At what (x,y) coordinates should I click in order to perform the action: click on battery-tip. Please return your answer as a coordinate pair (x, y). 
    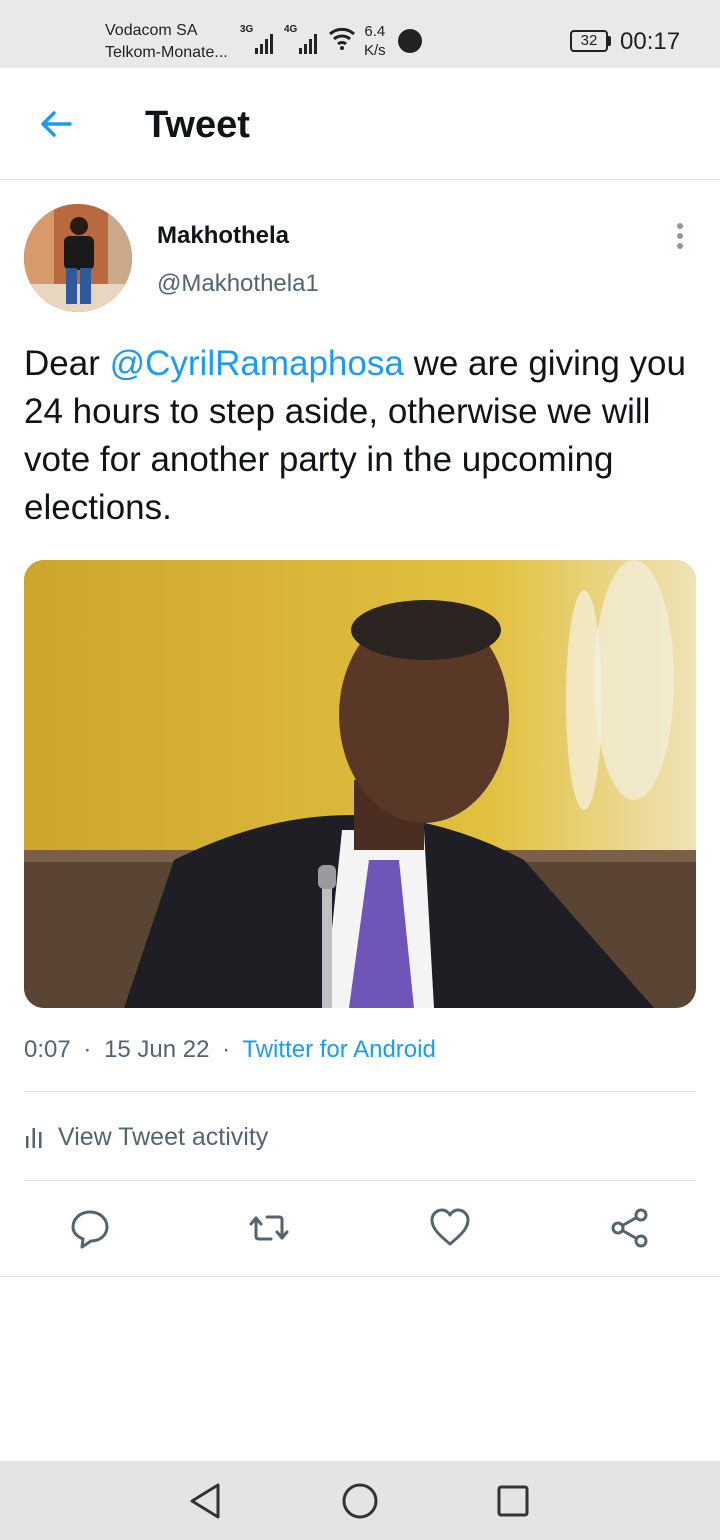
    Looking at the image, I should click on (609, 41).